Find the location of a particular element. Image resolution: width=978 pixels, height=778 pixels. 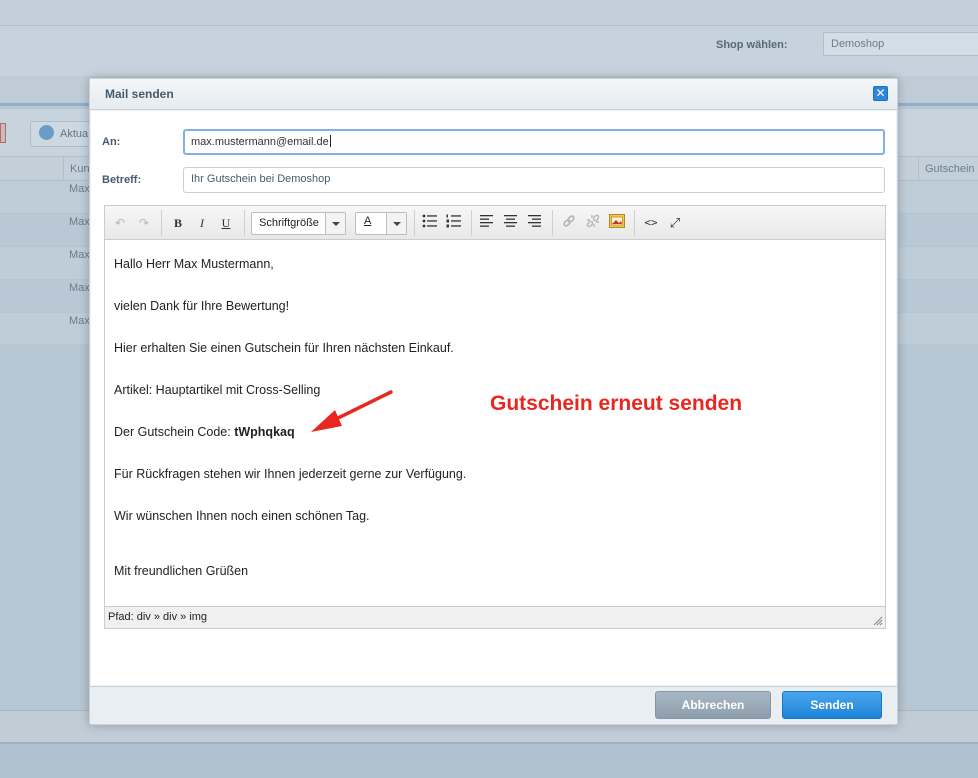

to-label: An: is located at coordinates (111, 142).